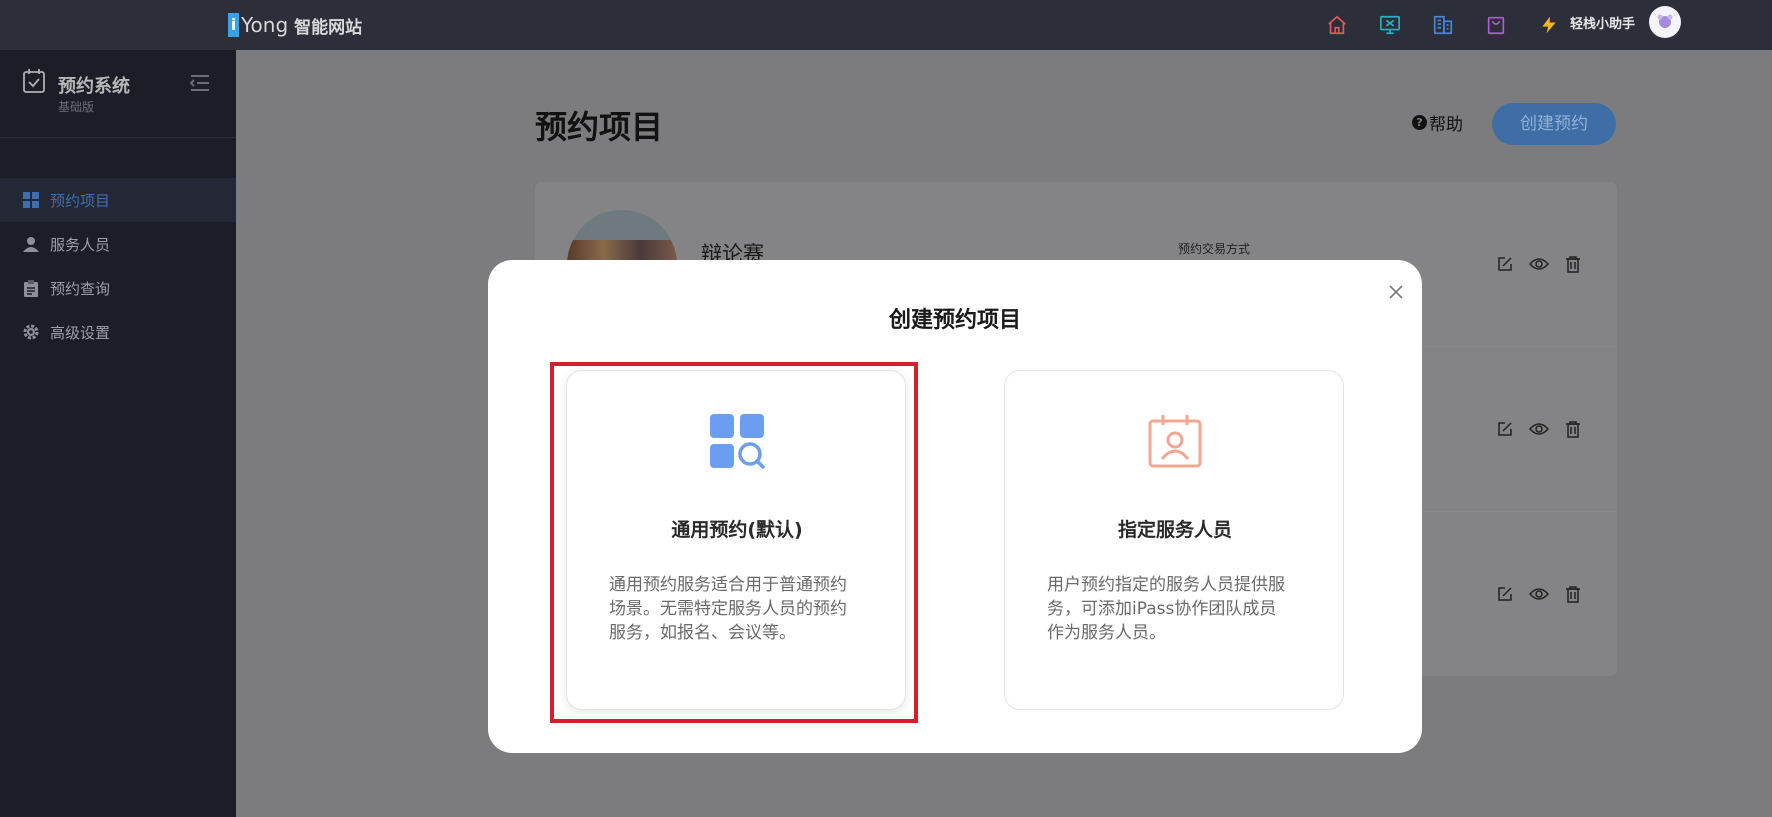 Image resolution: width=1772 pixels, height=817 pixels. I want to click on grid-icon, so click(31, 200).